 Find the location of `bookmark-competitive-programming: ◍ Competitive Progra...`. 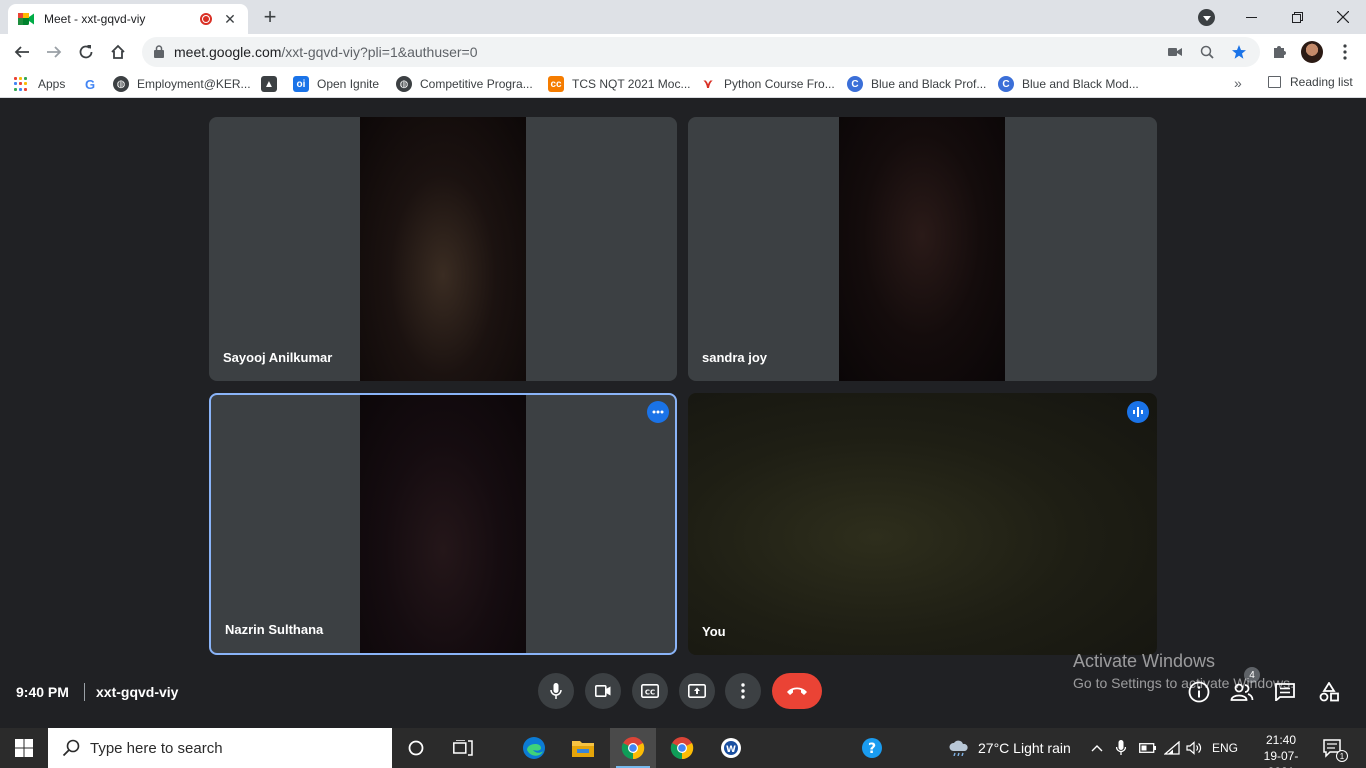

bookmark-competitive-programming: ◍ Competitive Progra... is located at coordinates (464, 84).